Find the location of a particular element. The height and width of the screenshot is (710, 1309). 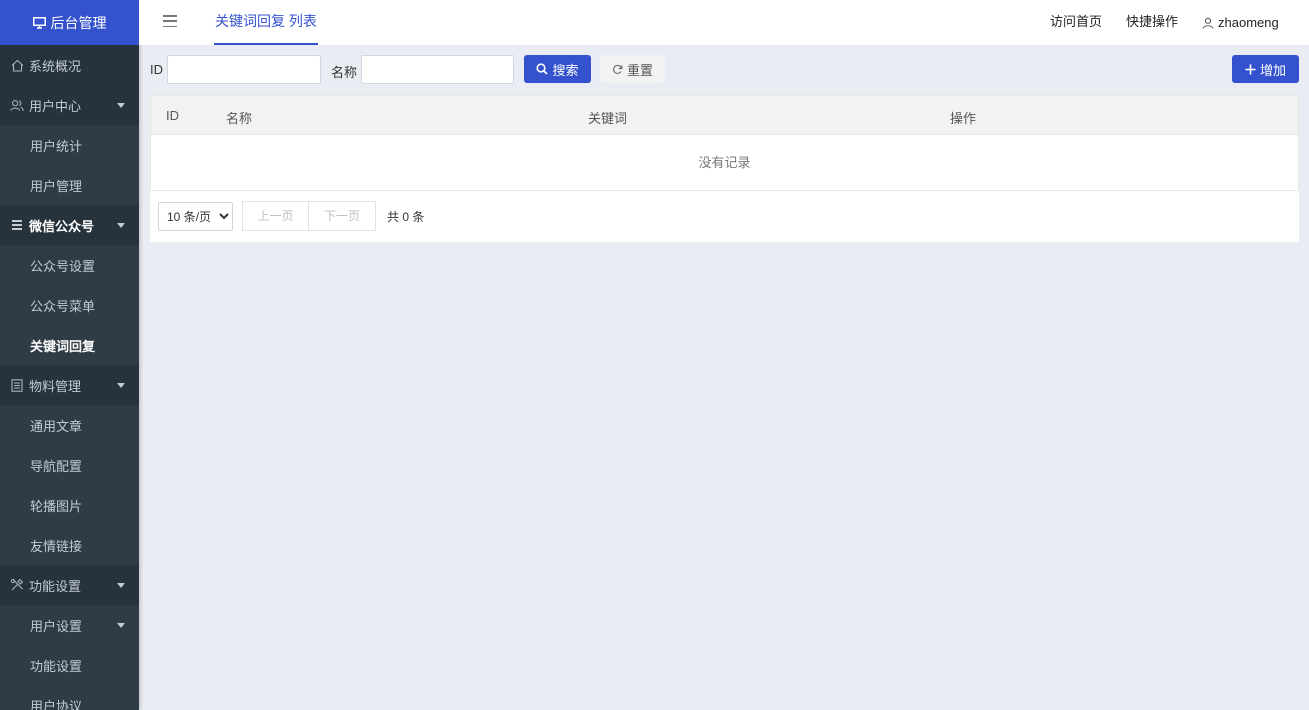

sidebar-item-label: 用户设置 is located at coordinates (56, 626).